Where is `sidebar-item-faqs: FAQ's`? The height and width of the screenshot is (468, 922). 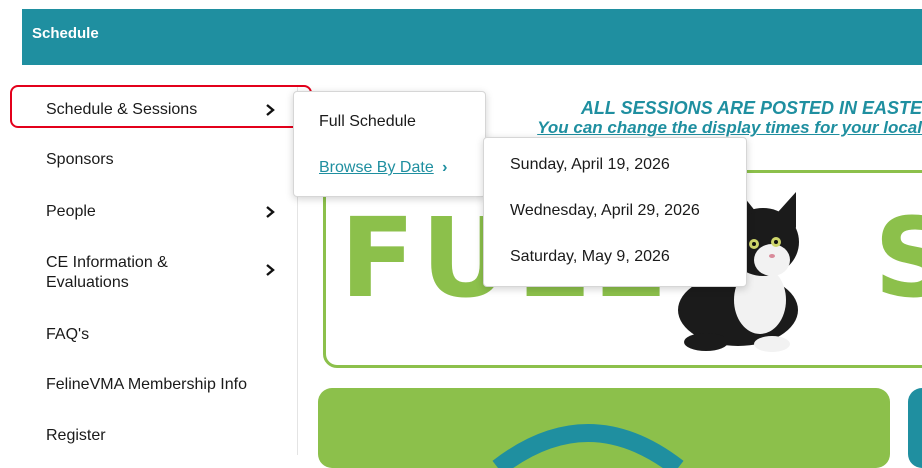 sidebar-item-faqs: FAQ's is located at coordinates (67, 335).